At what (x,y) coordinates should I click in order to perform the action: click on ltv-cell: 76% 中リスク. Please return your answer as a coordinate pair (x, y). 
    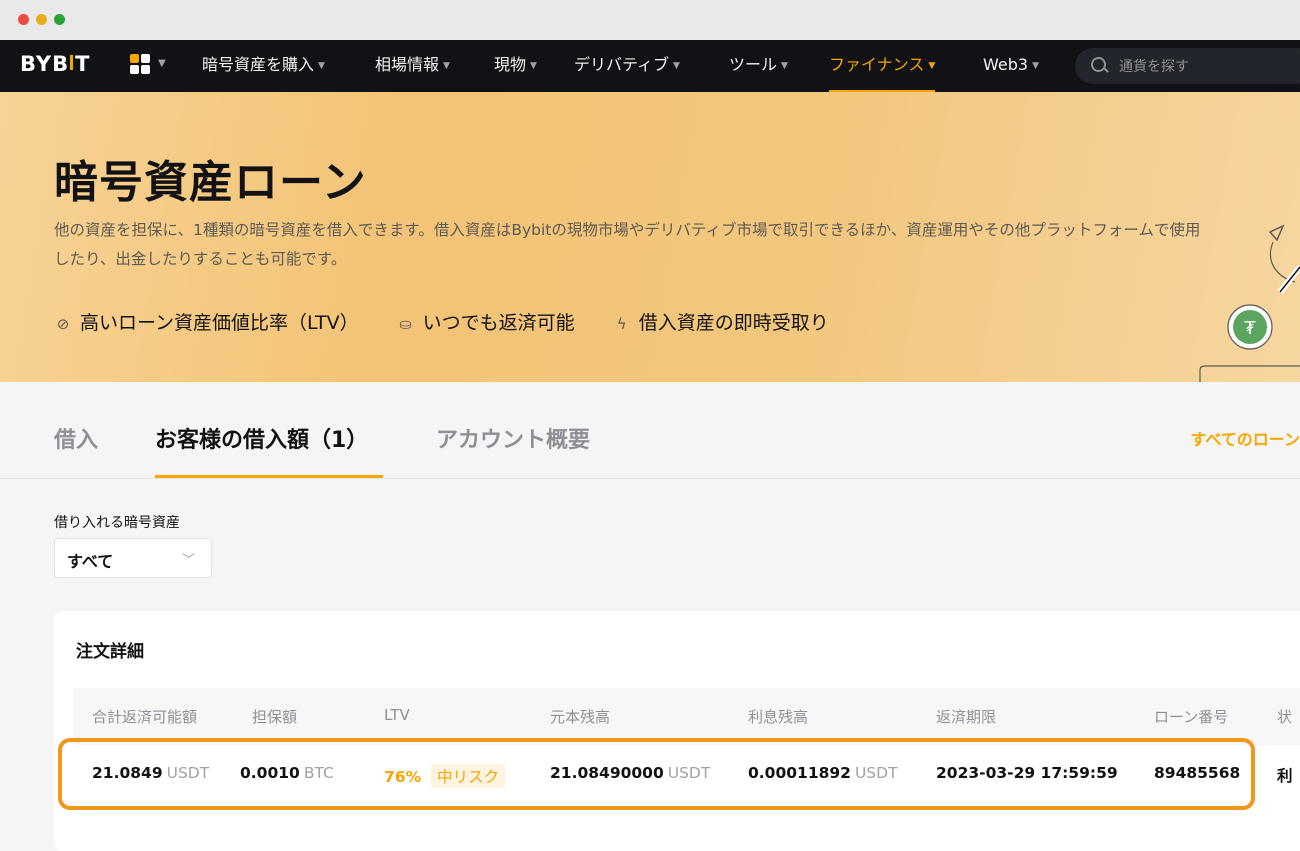
    Looking at the image, I should click on (445, 776).